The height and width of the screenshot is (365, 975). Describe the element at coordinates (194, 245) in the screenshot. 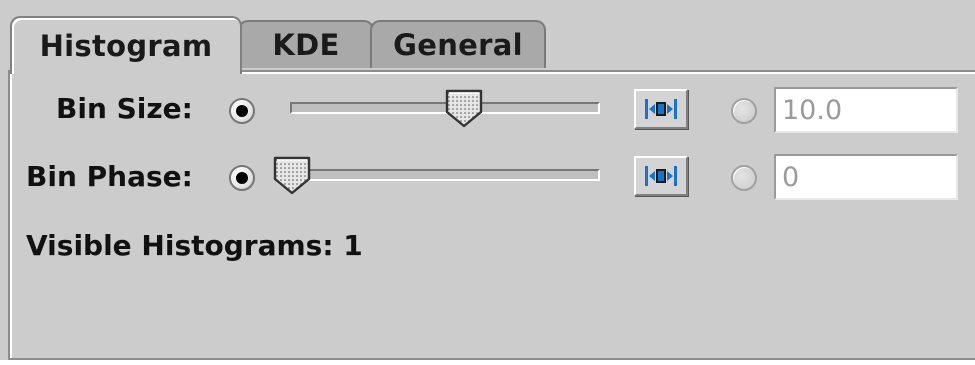

I see `visible-histograms-label: Visible Histograms: 1` at that location.